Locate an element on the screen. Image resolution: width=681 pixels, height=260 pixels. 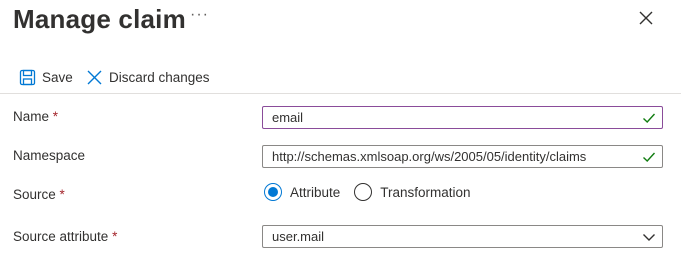
source-label: Source * is located at coordinates (39, 194).